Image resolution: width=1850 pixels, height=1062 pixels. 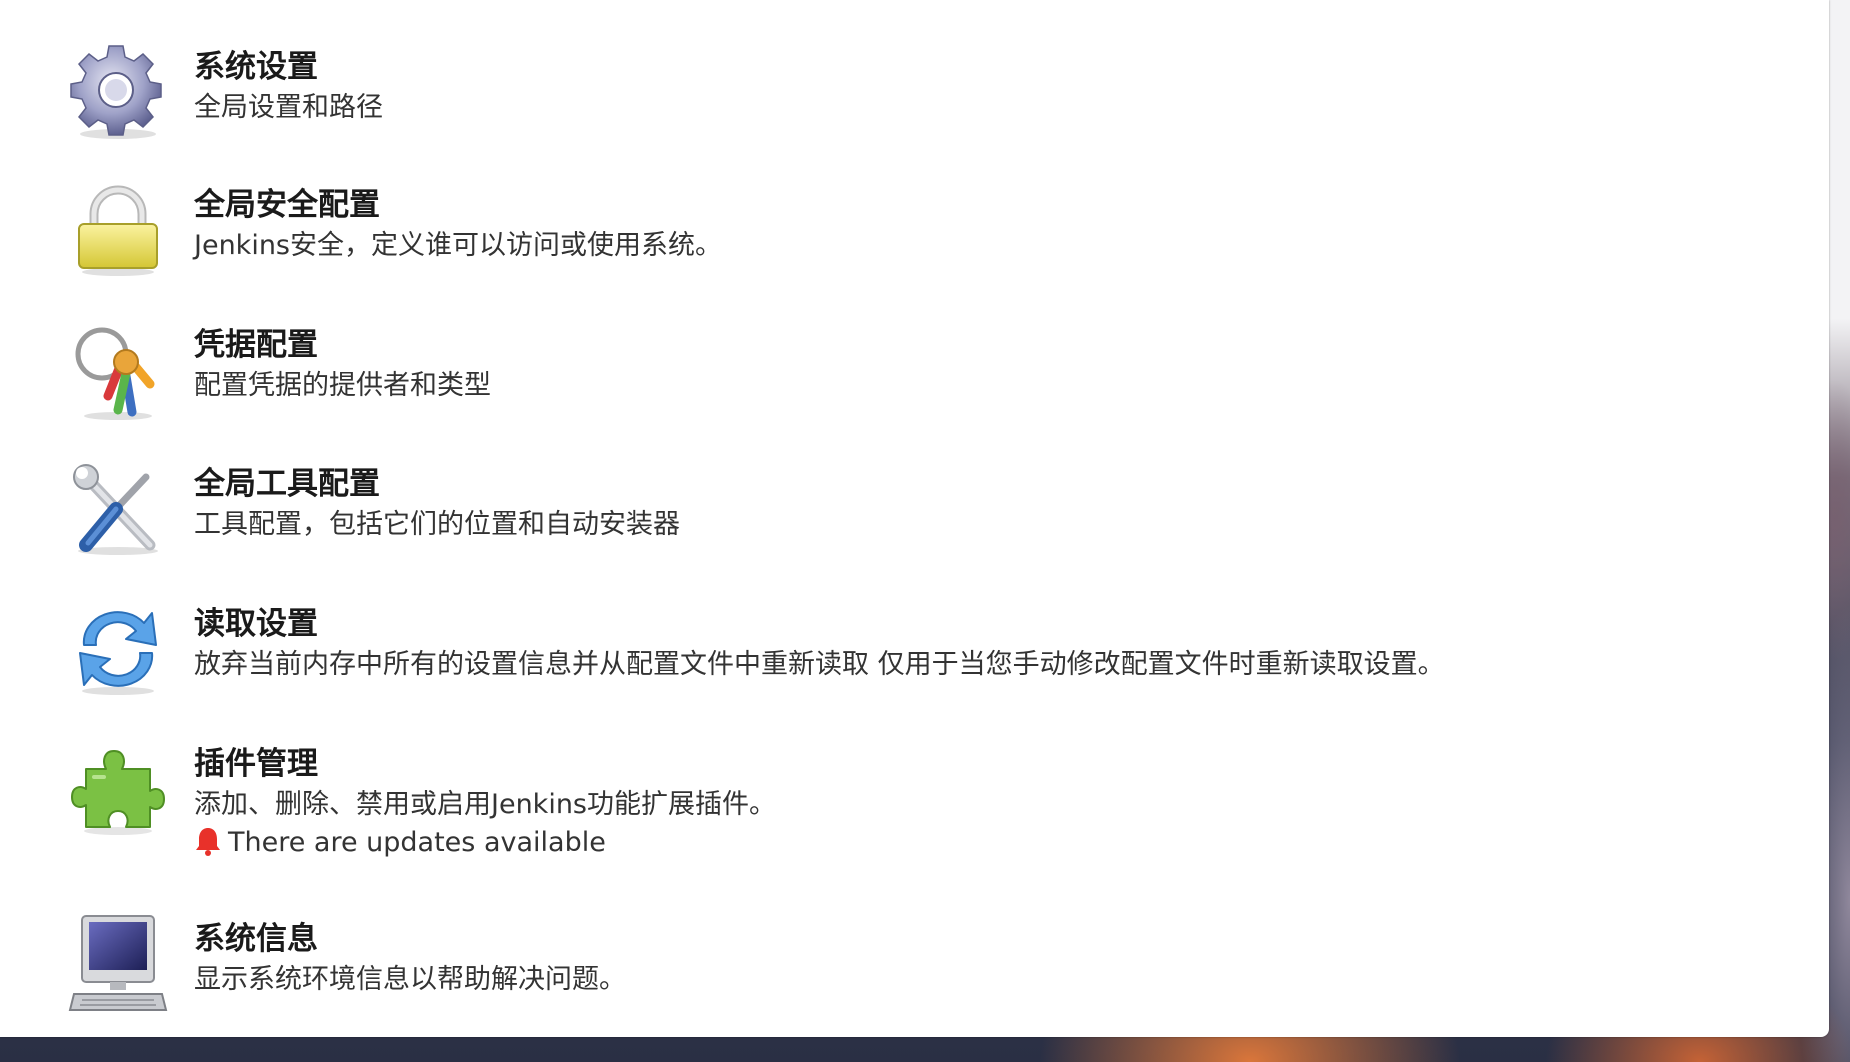 I want to click on manage-item-credentials: 凭据配置 配置凭据的提供者和类型, so click(x=850, y=371).